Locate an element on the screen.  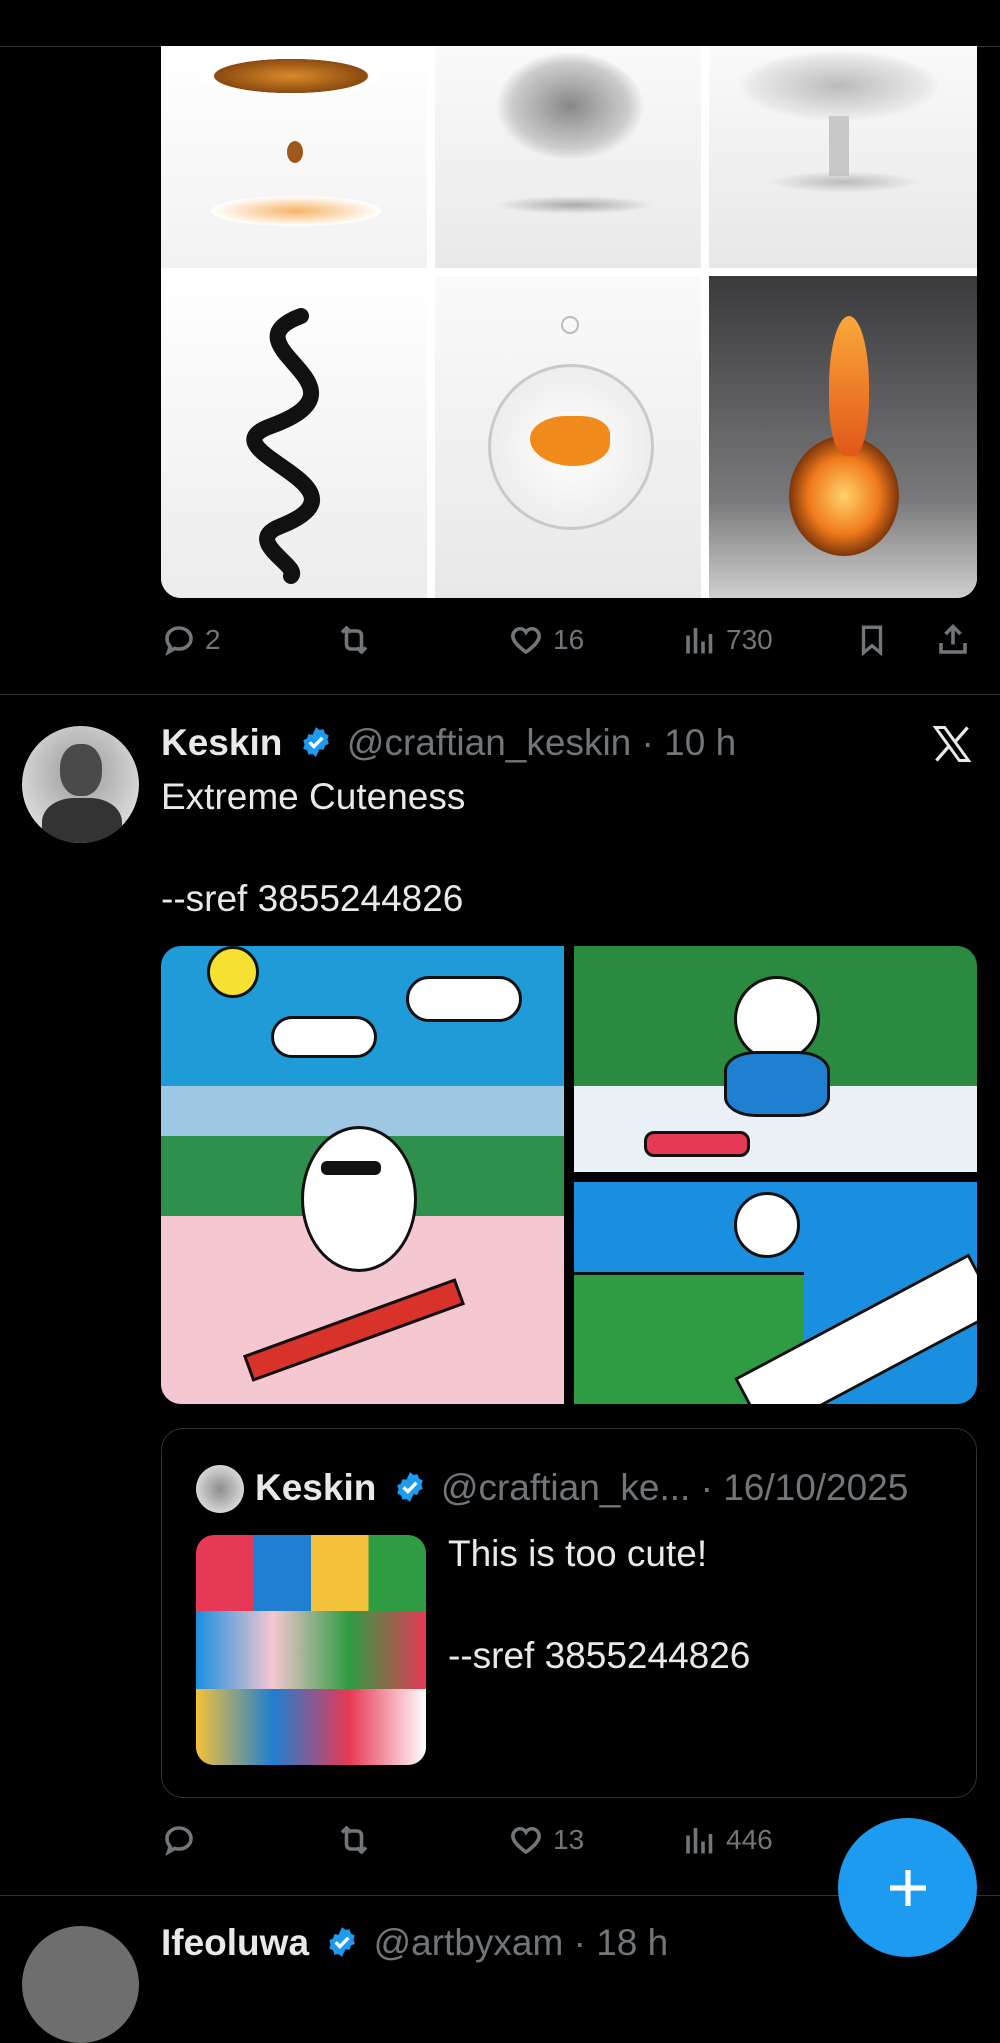
post-header: Ifeoluwa @artbyxam · 18 h is located at coordinates (551, 1943).